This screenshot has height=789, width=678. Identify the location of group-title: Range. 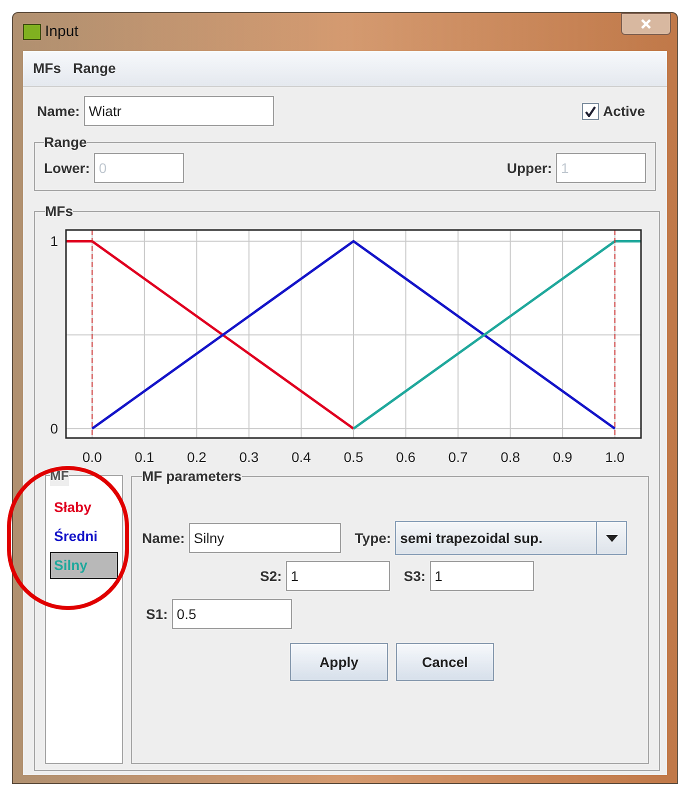
(65, 142).